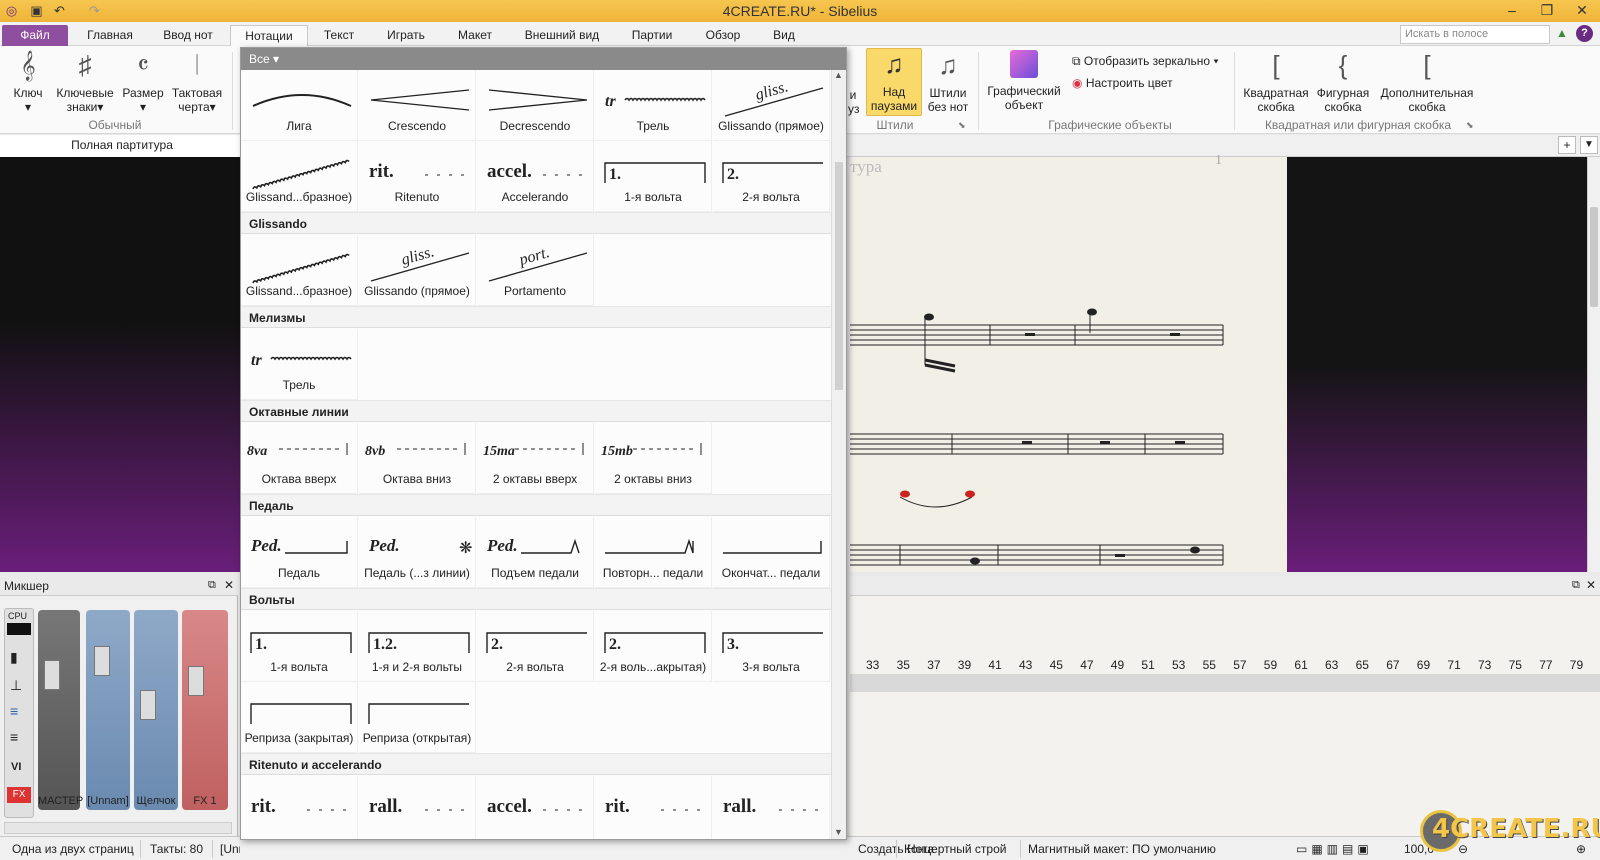 The height and width of the screenshot is (860, 1600). What do you see at coordinates (339, 35) in the screenshot?
I see `tab-text: Текст` at bounding box center [339, 35].